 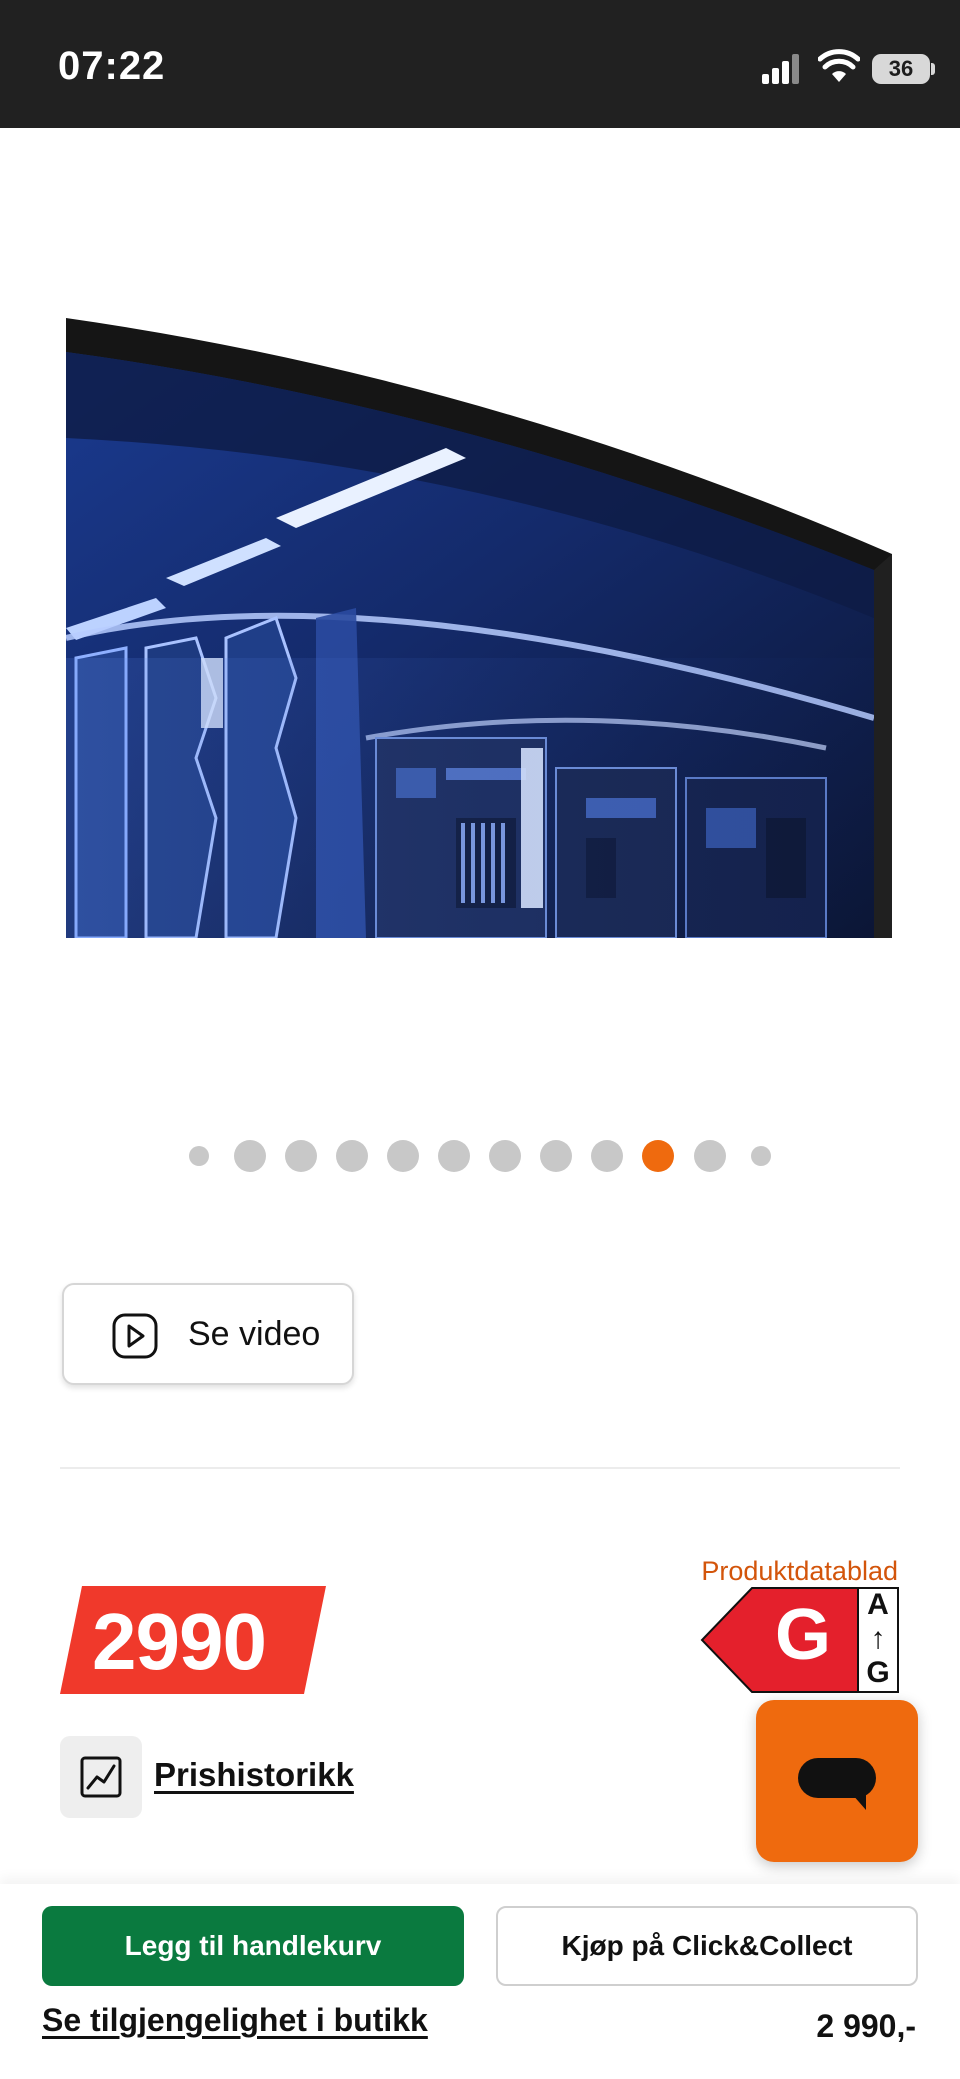 I want to click on energy-scale-bottom: G, so click(x=878, y=1672).